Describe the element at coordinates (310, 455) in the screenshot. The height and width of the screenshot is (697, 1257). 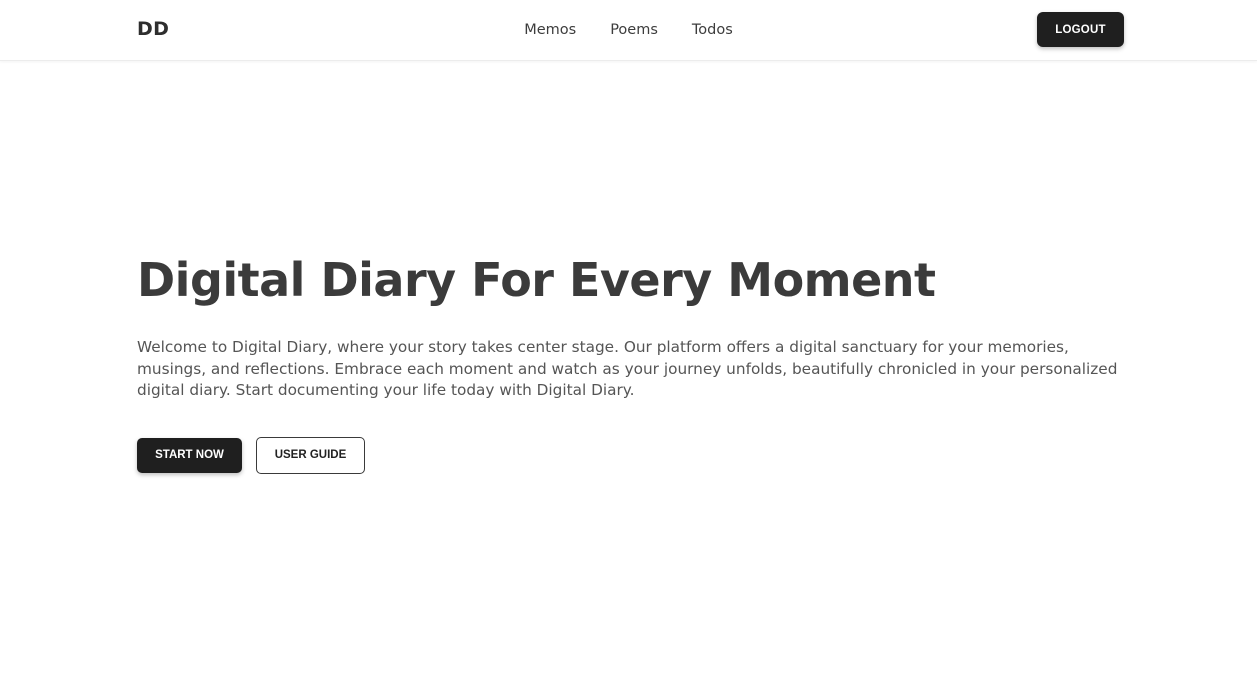
I see `user-guide-button: USER GUIDE` at that location.